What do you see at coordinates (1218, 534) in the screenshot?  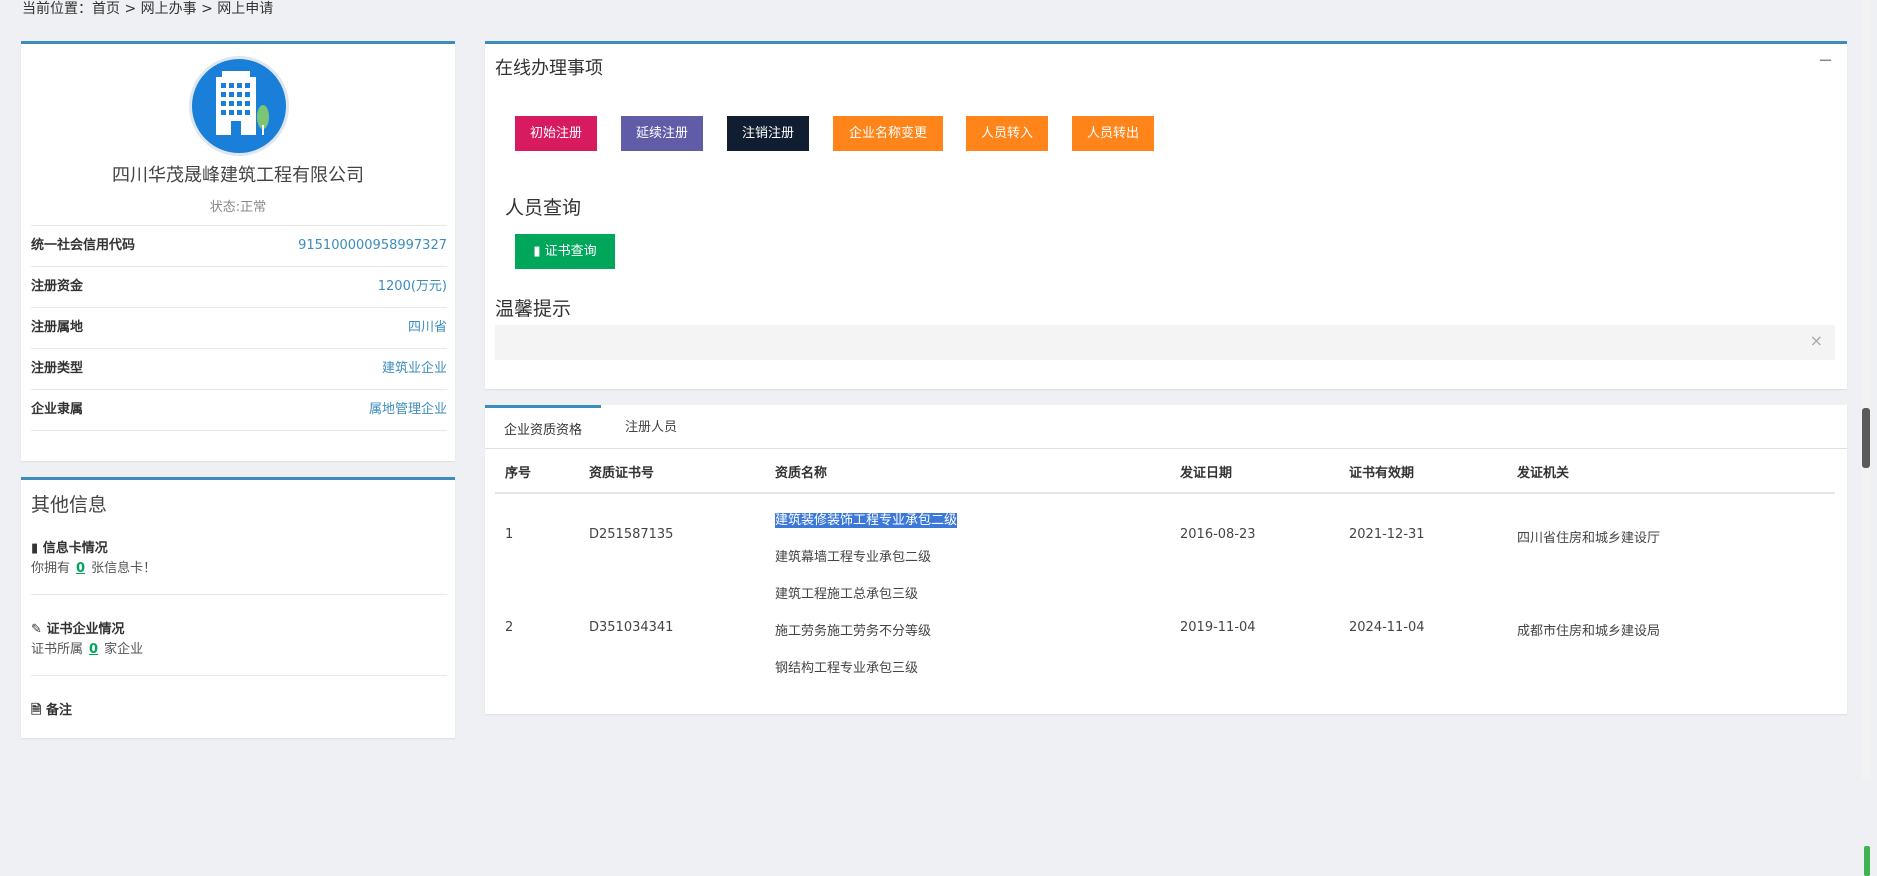 I see `row1-issue-date: 2016-08-23` at bounding box center [1218, 534].